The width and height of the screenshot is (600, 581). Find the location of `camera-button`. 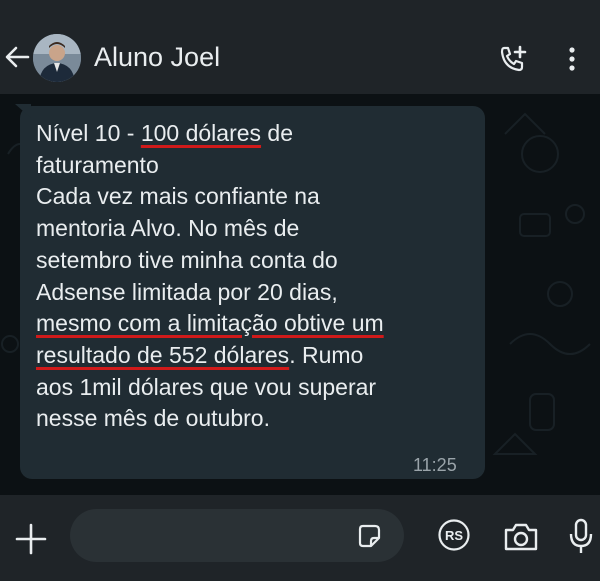

camera-button is located at coordinates (521, 537).